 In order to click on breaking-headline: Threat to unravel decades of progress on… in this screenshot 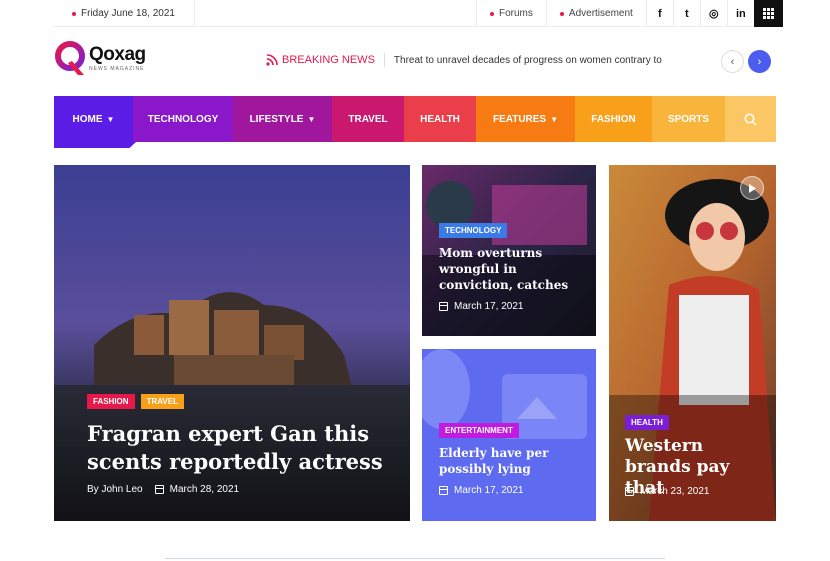, I will do `click(528, 60)`.